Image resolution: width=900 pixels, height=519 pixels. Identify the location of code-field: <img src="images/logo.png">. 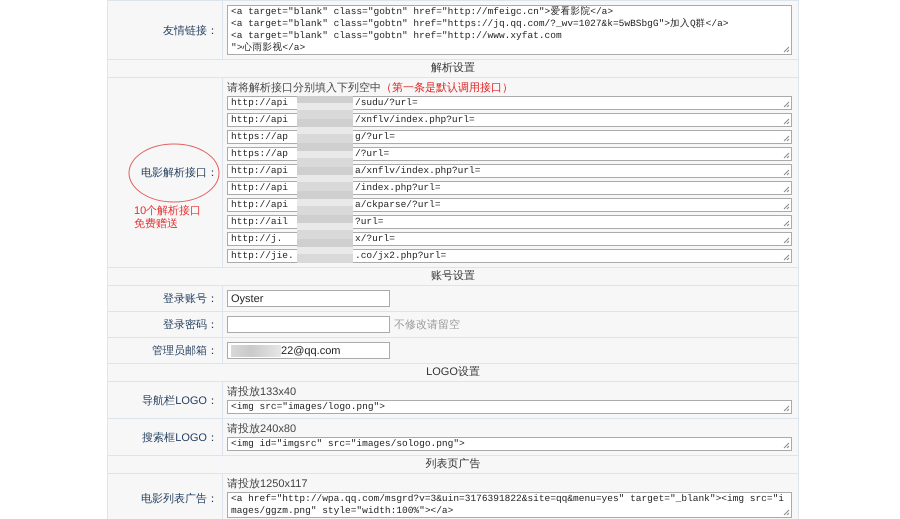
(509, 407).